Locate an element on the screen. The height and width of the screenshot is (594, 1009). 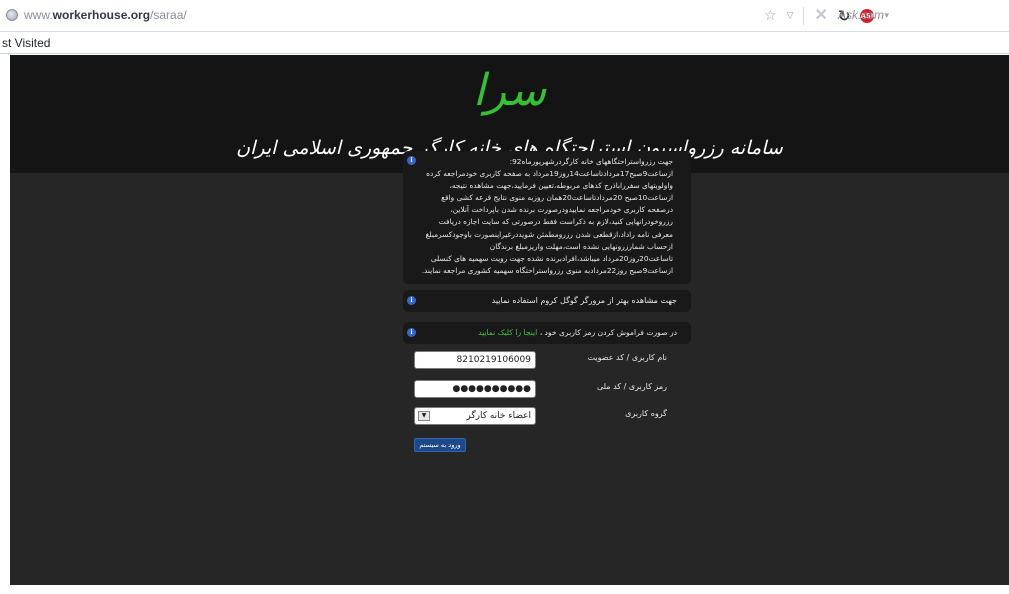
stop-icon: ✕ is located at coordinates (820, 16).